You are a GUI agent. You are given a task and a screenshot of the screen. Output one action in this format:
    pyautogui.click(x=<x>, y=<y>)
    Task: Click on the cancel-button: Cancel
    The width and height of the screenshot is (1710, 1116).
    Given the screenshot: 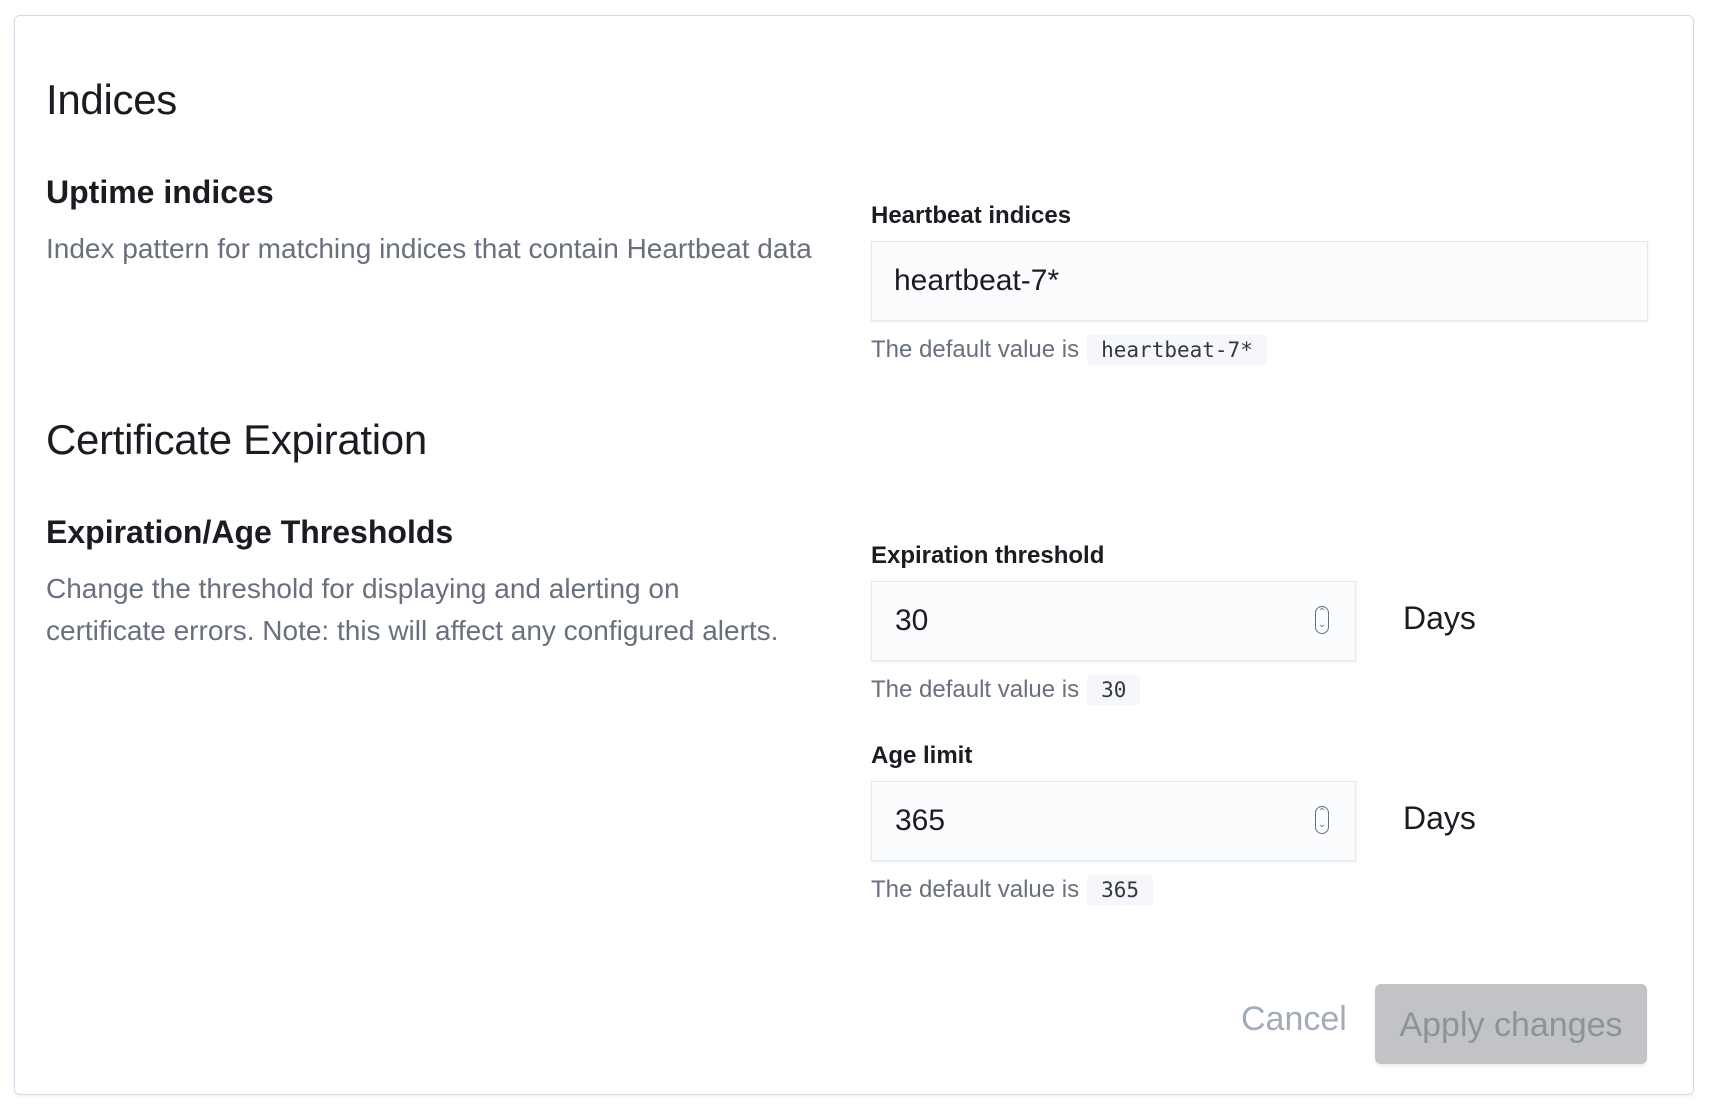 What is the action you would take?
    pyautogui.click(x=1294, y=1019)
    